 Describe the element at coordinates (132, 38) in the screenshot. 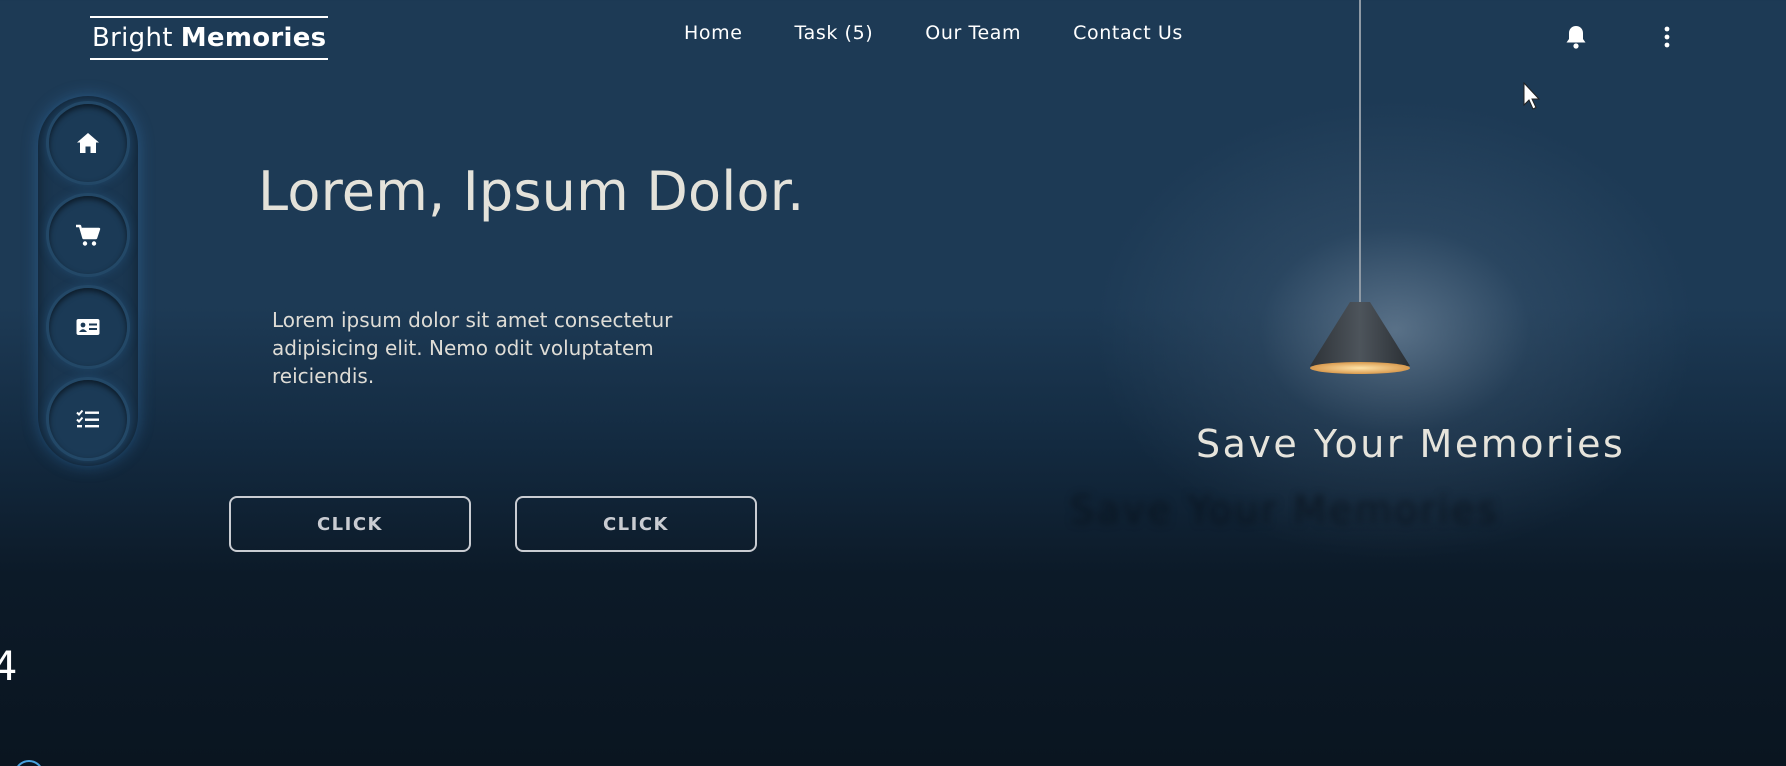

I see `brand-name-light: Bright` at that location.